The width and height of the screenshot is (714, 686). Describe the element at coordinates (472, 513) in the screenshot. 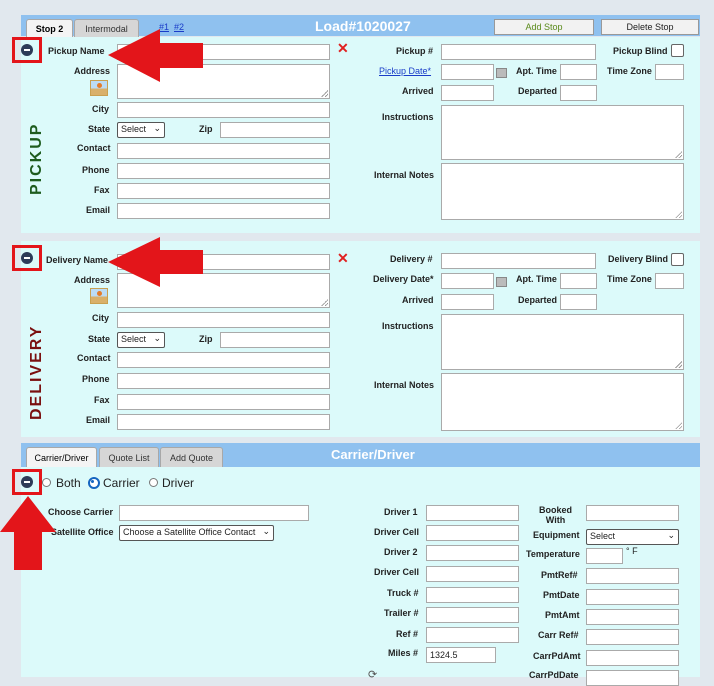

I see `driver1-input` at that location.